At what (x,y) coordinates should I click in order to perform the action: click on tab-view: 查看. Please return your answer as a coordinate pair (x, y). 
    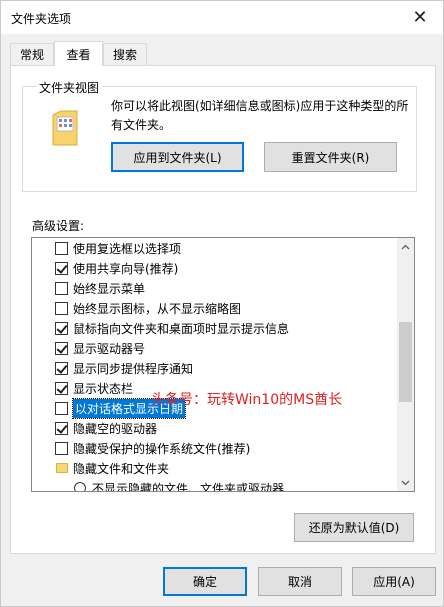
    Looking at the image, I should click on (78, 53).